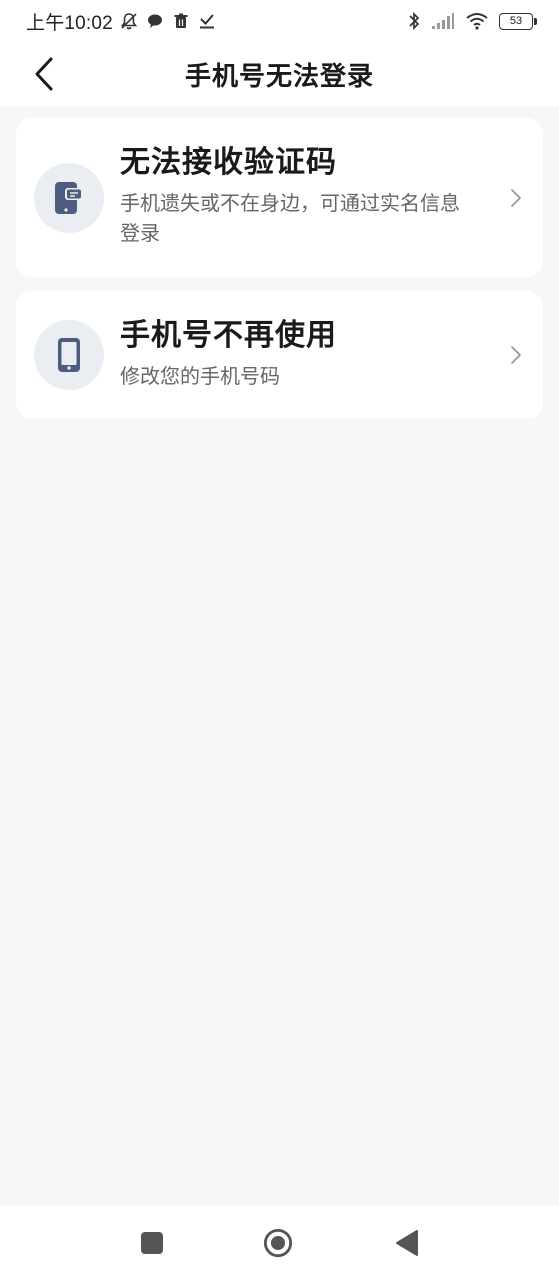 Image resolution: width=559 pixels, height=1280 pixels. Describe the element at coordinates (129, 21) in the screenshot. I see `mute-bell-icon` at that location.